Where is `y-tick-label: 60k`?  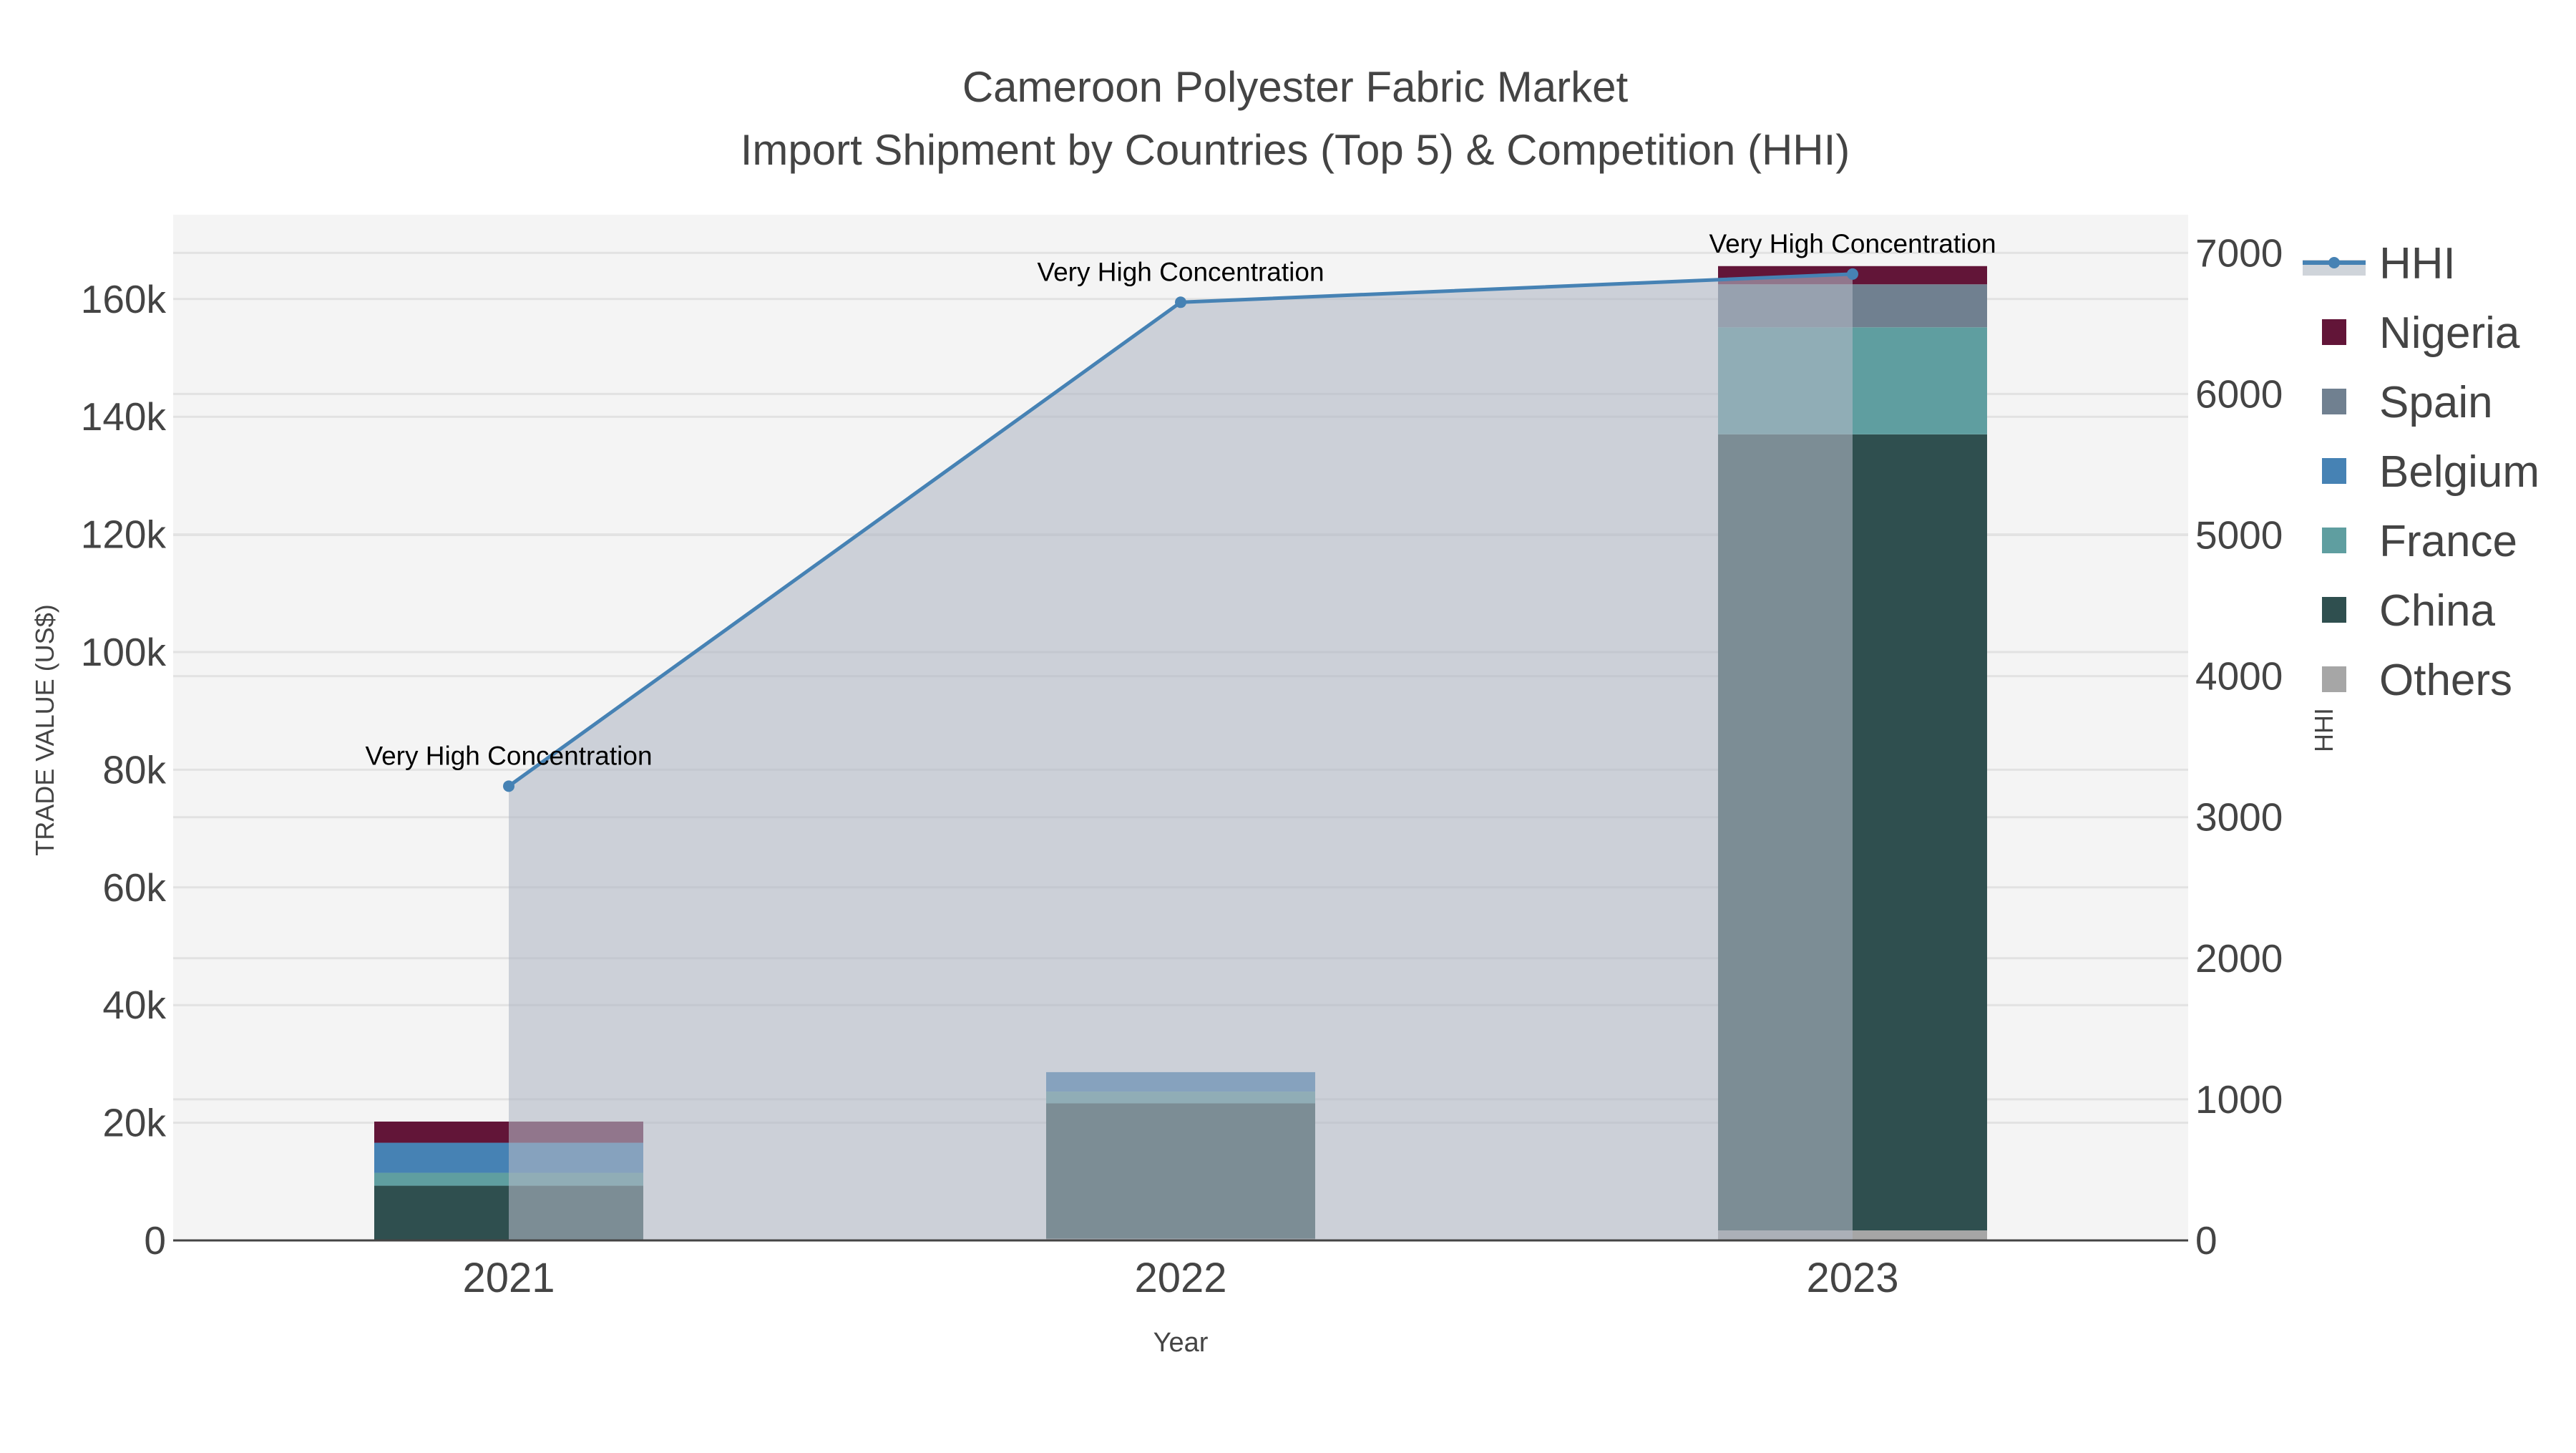
y-tick-label: 60k is located at coordinates (134, 887).